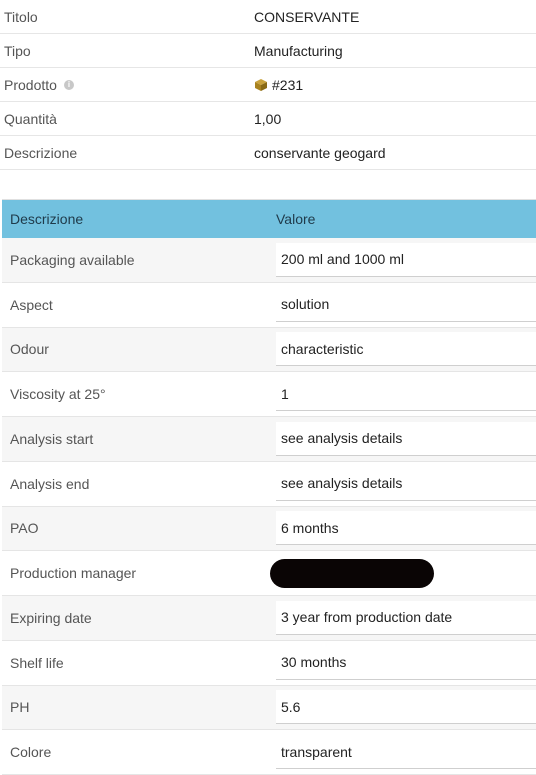 This screenshot has height=775, width=536. What do you see at coordinates (68, 85) in the screenshot?
I see `info-icon: i` at bounding box center [68, 85].